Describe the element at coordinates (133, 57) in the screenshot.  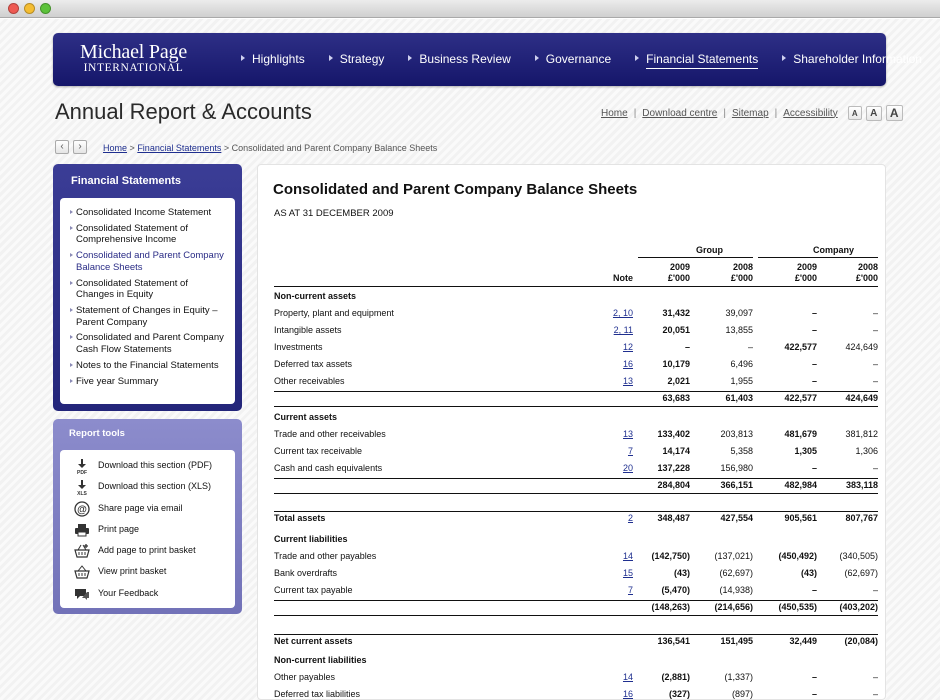
I see `michael-page-logo: Michael Page INTERNATIONAL` at that location.